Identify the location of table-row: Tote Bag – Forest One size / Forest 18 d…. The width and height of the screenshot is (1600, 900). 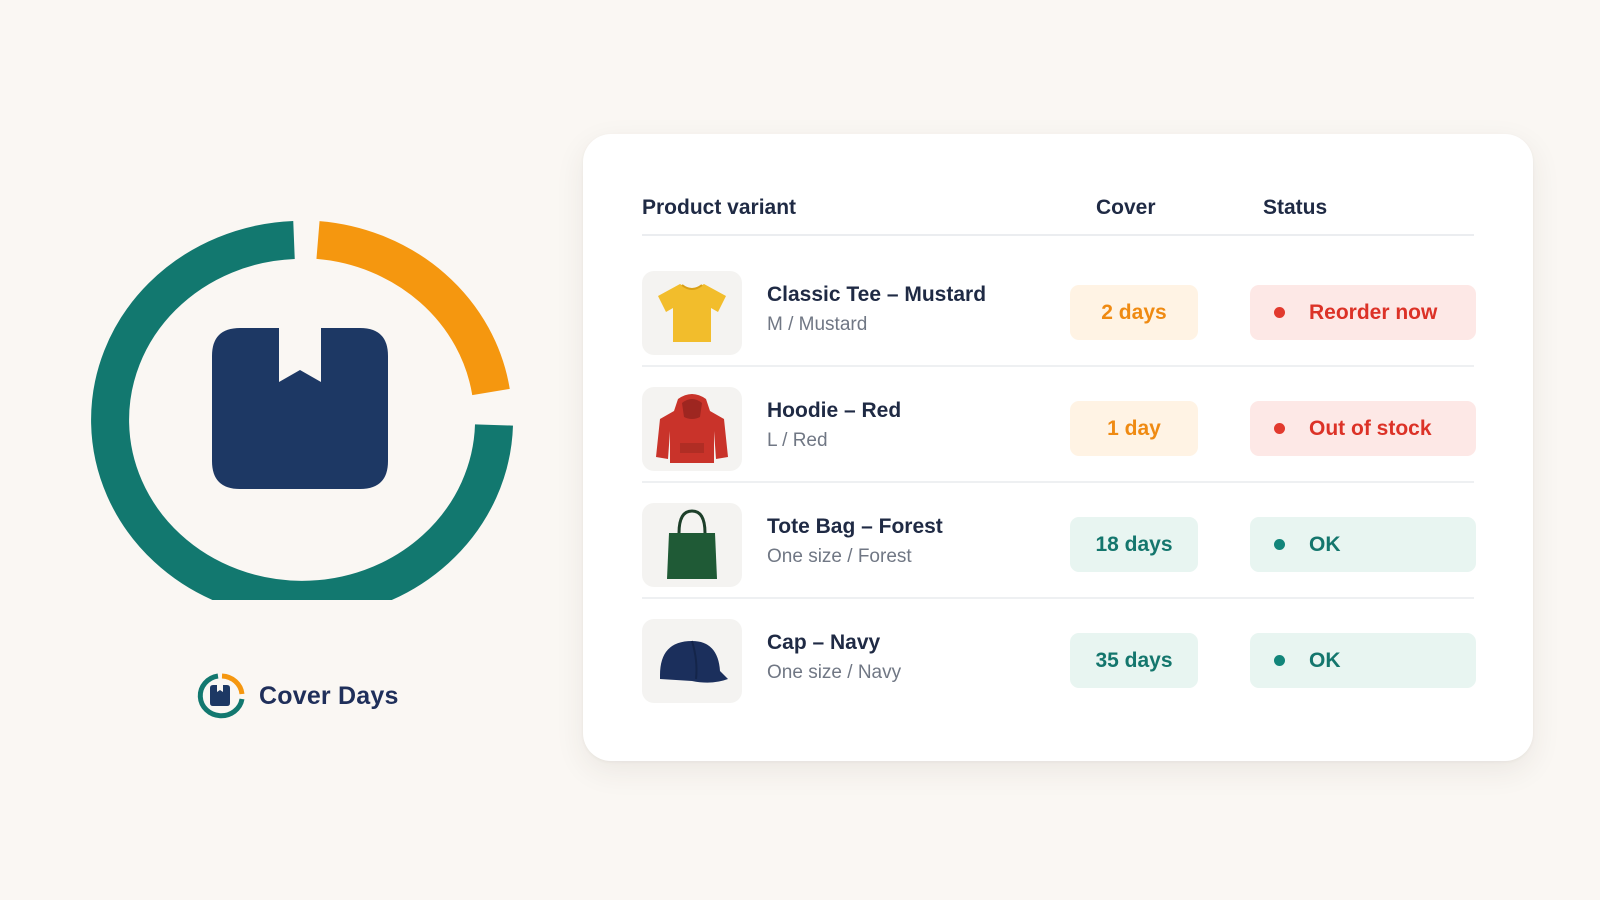
(1059, 541).